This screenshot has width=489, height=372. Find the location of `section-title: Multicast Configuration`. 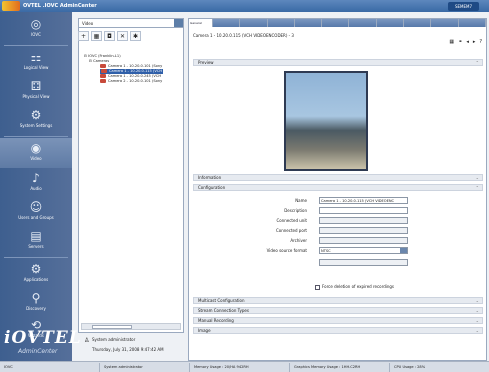

section-title: Multicast Configuration is located at coordinates (221, 300).